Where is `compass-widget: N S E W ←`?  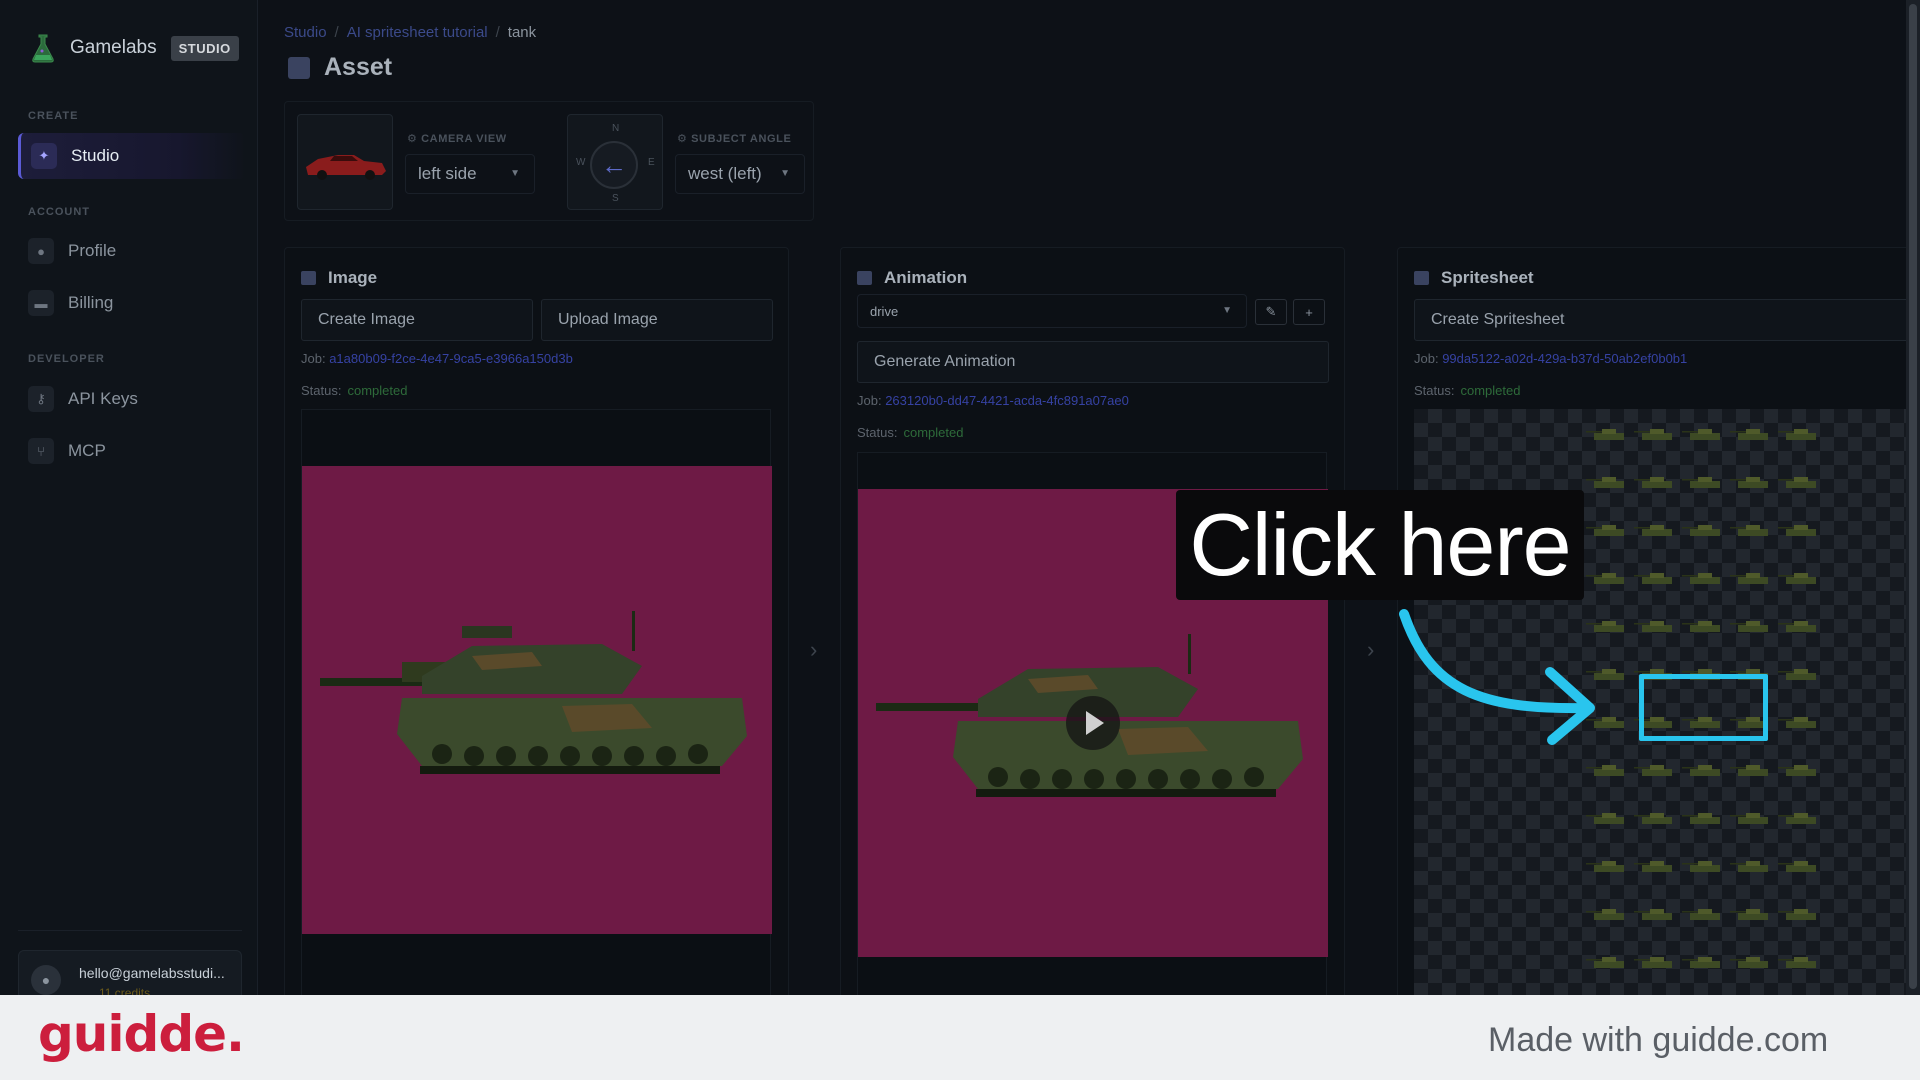 compass-widget: N S E W ← is located at coordinates (615, 162).